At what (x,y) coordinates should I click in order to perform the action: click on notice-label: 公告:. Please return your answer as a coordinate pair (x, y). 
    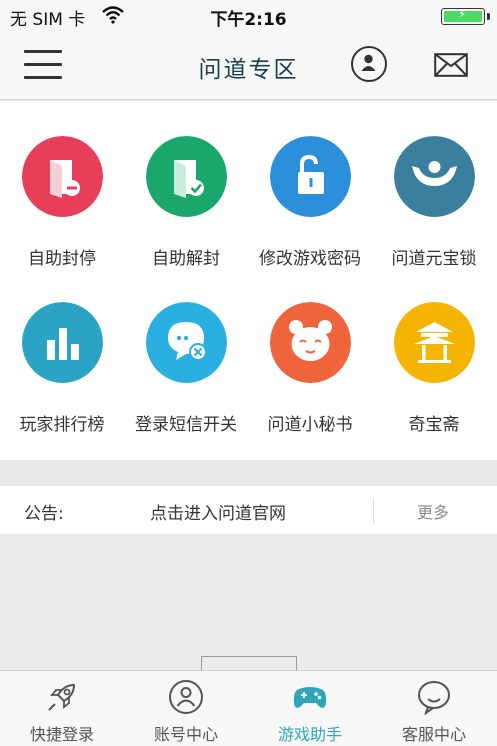
    Looking at the image, I should click on (44, 514).